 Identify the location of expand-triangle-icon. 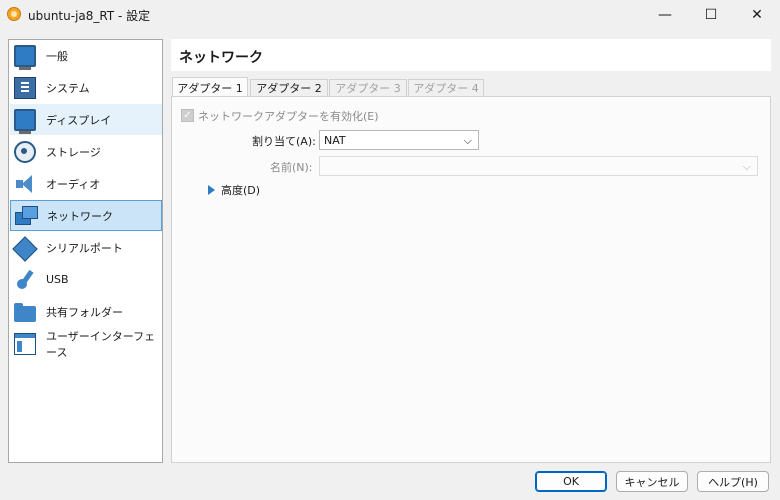
(211, 190).